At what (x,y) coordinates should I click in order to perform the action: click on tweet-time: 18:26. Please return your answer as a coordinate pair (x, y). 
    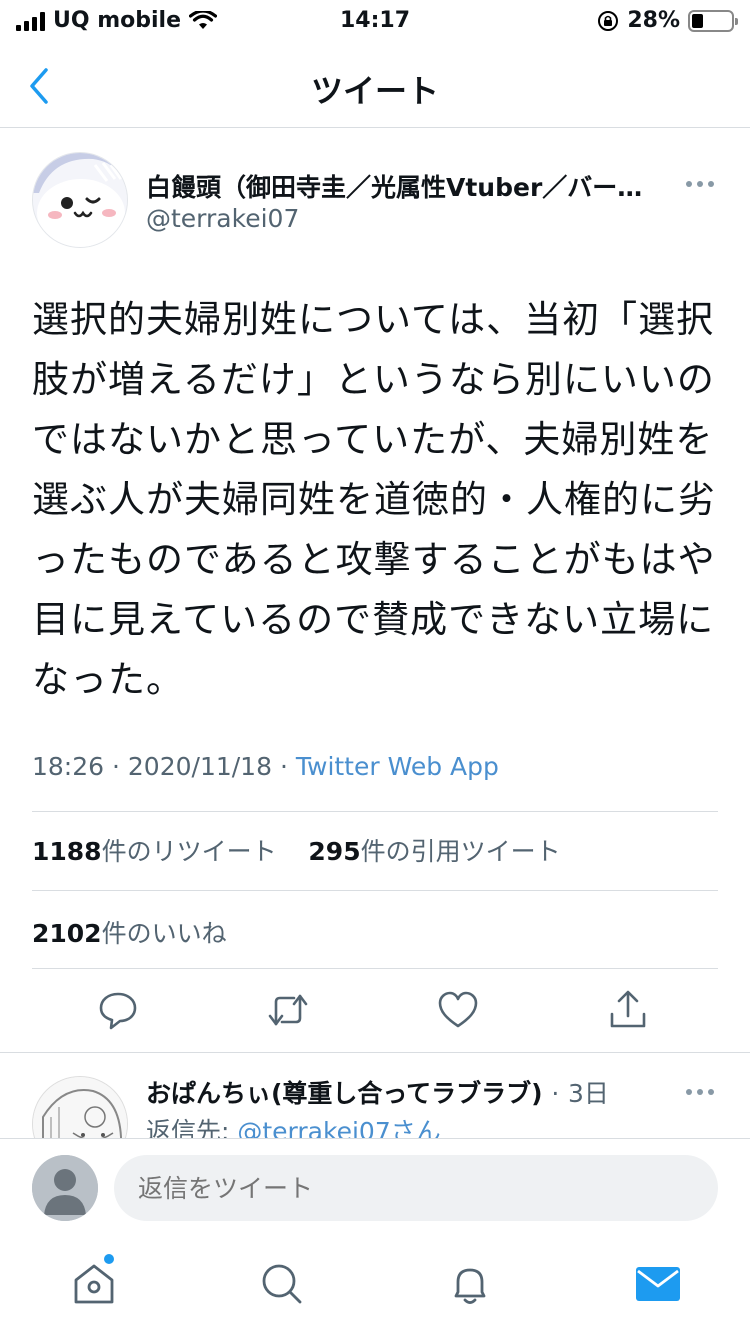
    Looking at the image, I should click on (68, 766).